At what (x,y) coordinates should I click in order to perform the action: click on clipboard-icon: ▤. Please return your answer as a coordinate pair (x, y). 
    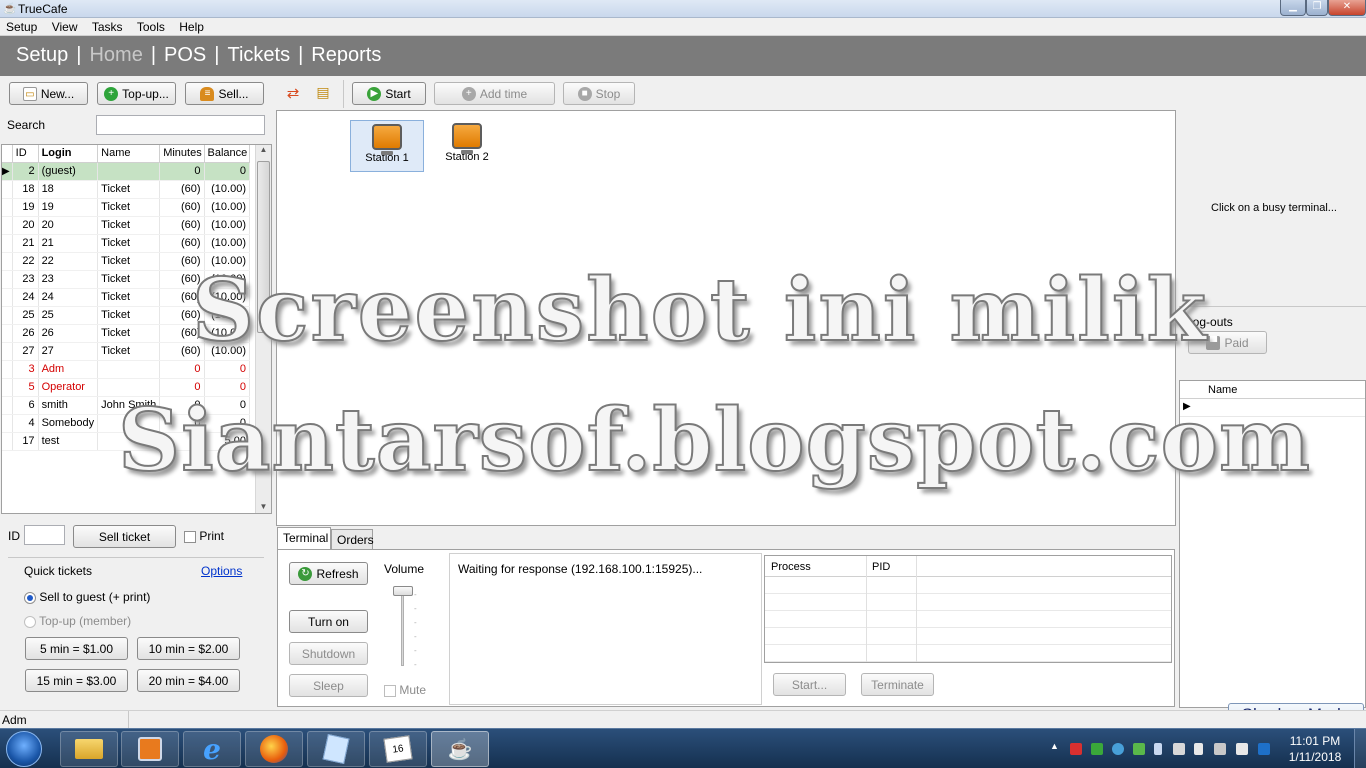
    Looking at the image, I should click on (323, 94).